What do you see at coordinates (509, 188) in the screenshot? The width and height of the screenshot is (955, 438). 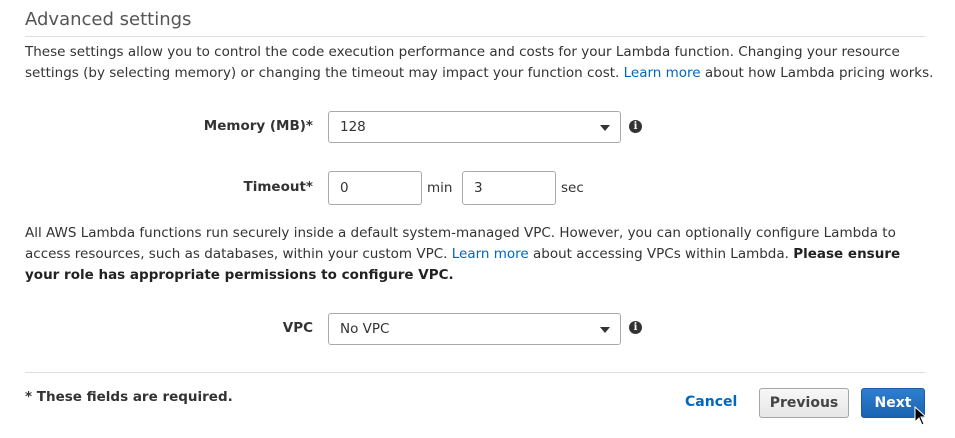 I see `timeout-seconds-input: 3` at bounding box center [509, 188].